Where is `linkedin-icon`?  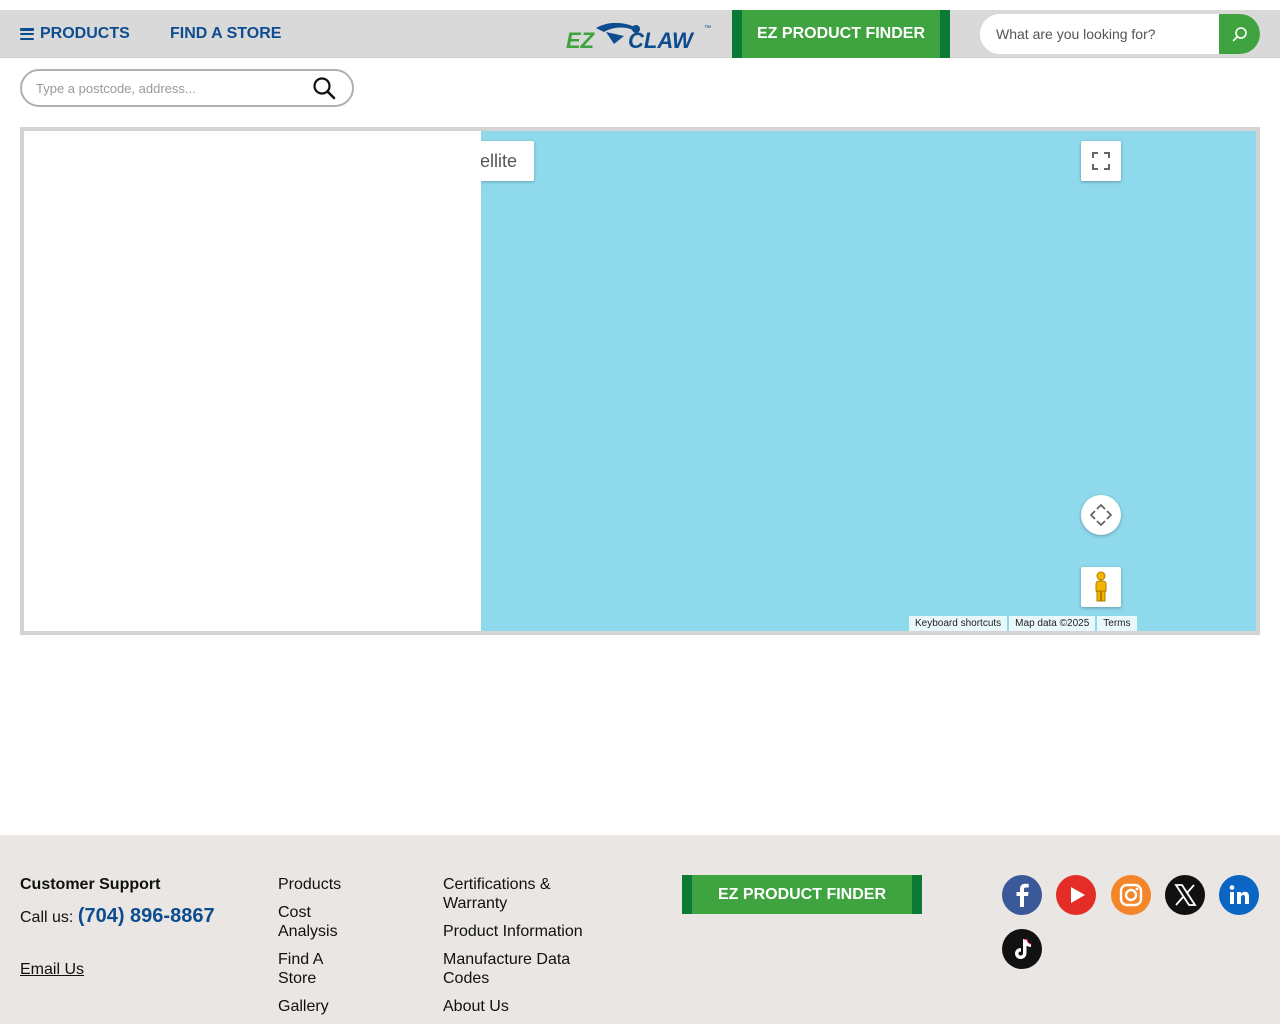 linkedin-icon is located at coordinates (1239, 894).